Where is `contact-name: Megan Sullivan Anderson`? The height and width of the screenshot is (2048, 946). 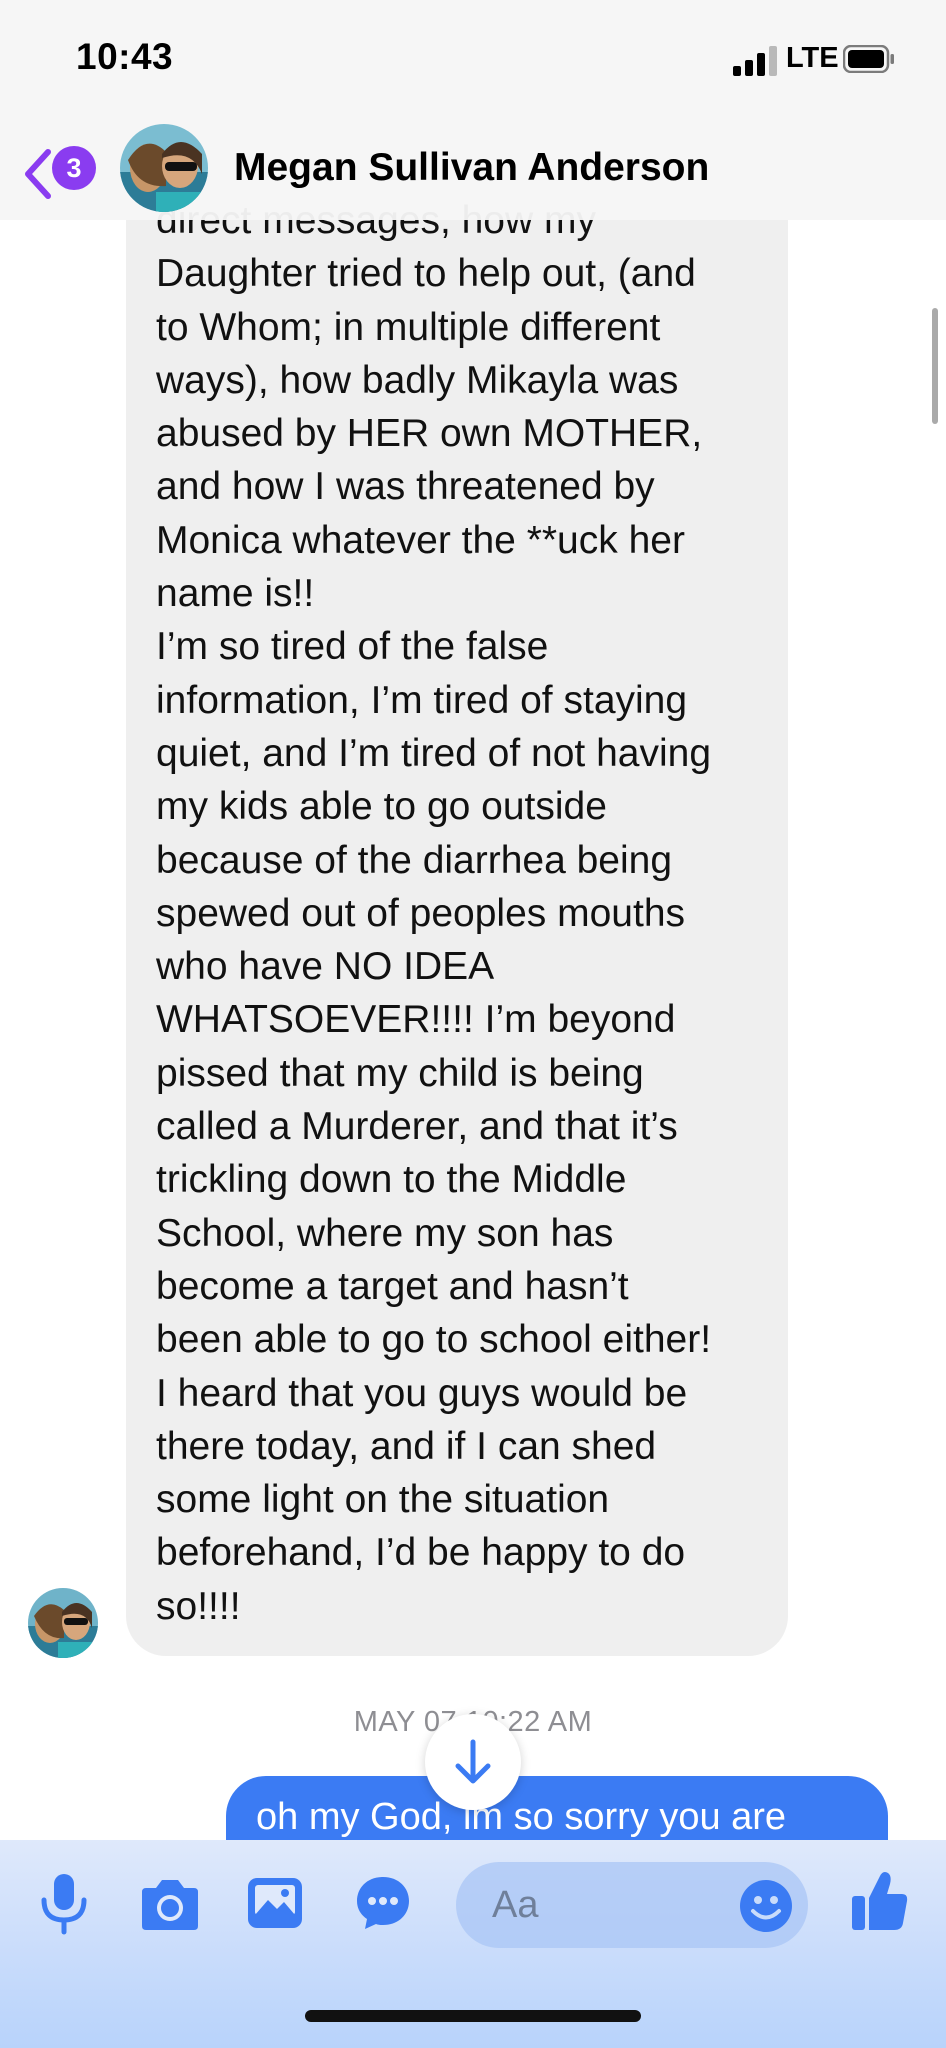
contact-name: Megan Sullivan Anderson is located at coordinates (471, 168).